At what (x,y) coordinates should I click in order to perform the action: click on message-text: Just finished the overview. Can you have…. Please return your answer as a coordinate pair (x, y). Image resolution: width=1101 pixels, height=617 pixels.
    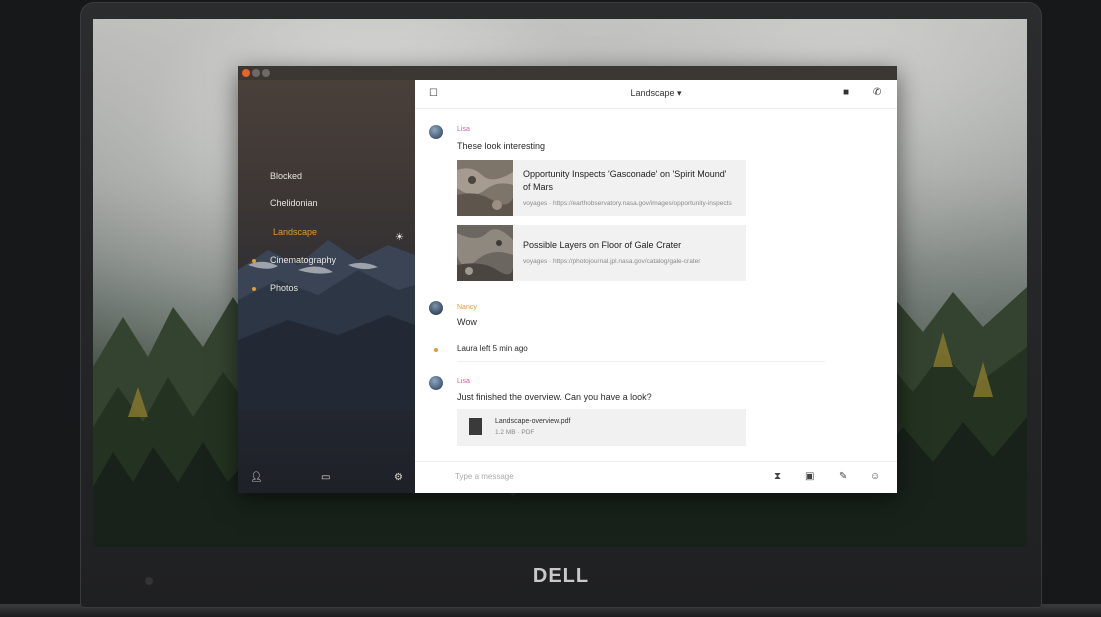
    Looking at the image, I should click on (554, 397).